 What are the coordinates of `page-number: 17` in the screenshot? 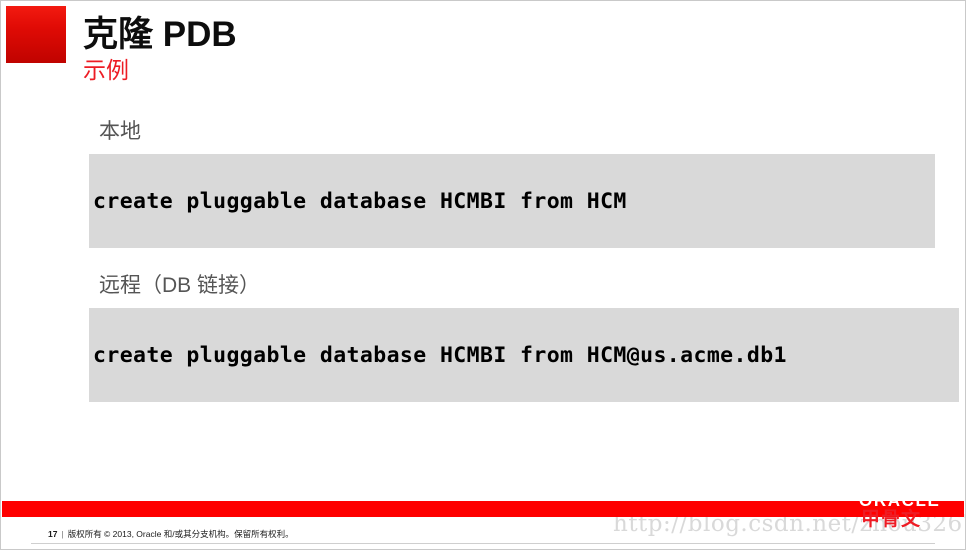 It's located at (53, 534).